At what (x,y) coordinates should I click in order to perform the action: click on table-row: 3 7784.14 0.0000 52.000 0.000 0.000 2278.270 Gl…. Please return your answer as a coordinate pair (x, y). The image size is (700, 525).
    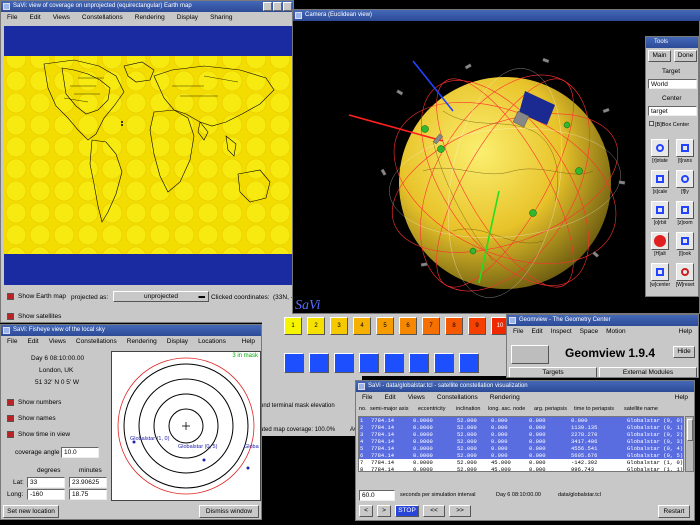
    Looking at the image, I should click on (521, 434).